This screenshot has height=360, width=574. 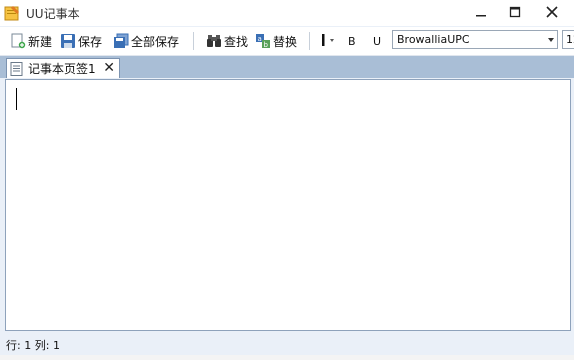 What do you see at coordinates (90, 41) in the screenshot?
I see `save-label: 保存` at bounding box center [90, 41].